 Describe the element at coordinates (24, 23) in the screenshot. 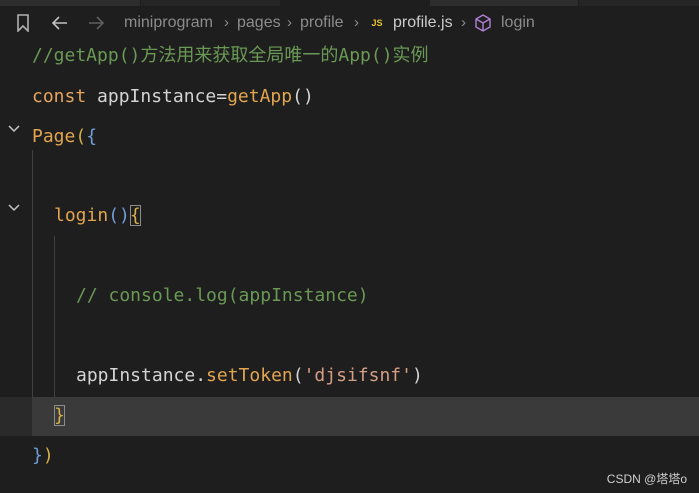

I see `bookmark-icon` at that location.